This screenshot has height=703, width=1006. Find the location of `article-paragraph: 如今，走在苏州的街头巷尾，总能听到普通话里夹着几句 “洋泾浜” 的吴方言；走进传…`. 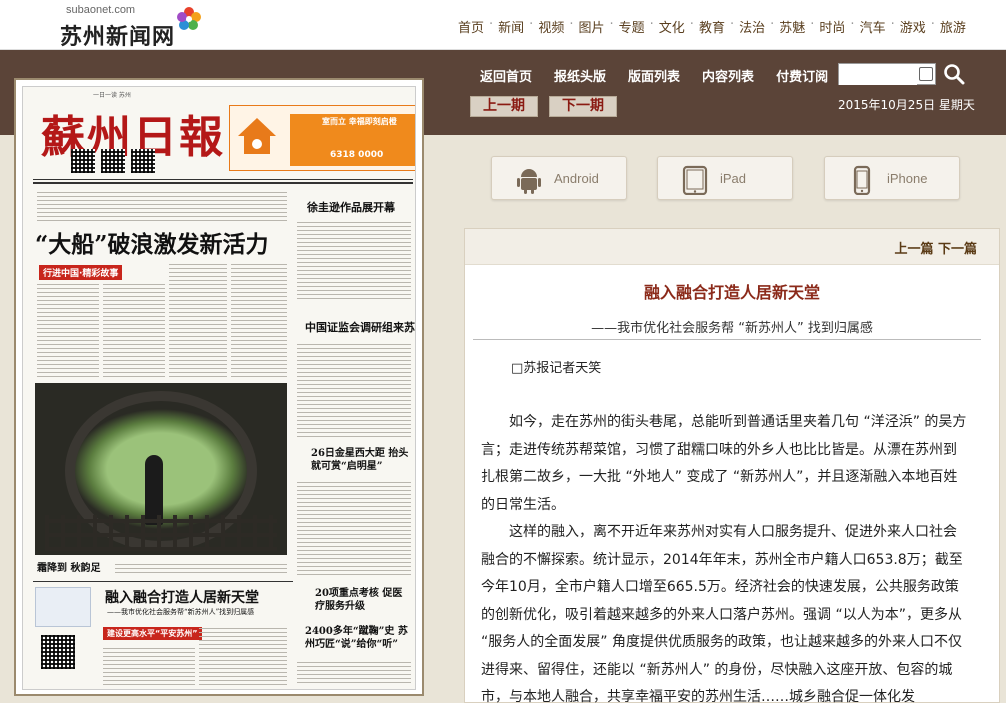

article-paragraph: 如今，走在苏州的街头巷尾，总能听到普通话里夹着几句 “洋泾浜” 的吴方言；走进传… is located at coordinates (724, 463).